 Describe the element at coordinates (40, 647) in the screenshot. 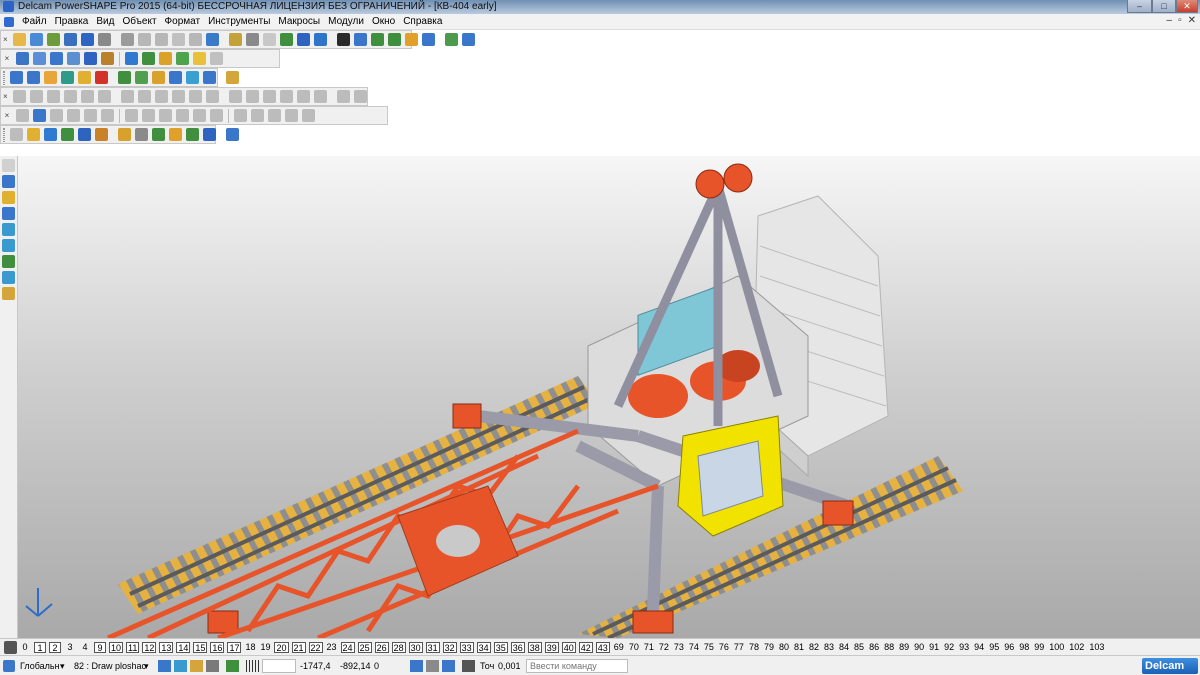

I see `level-button: 1` at that location.